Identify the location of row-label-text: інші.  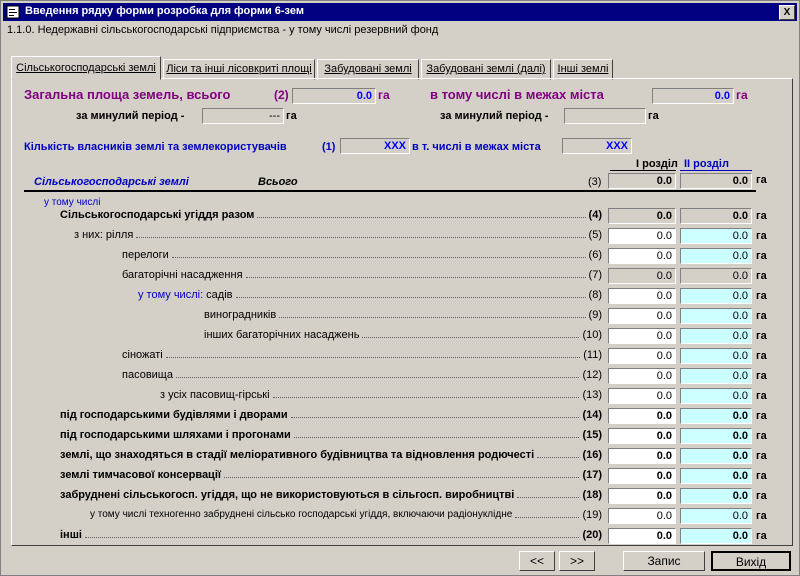
(71, 535).